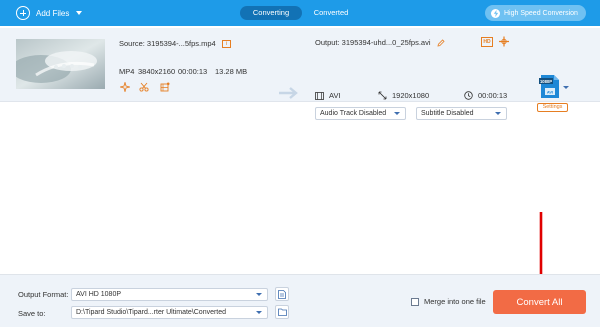 Image resolution: width=600 pixels, height=327 pixels. I want to click on audio-track-select: Audio Track Disabled, so click(360, 113).